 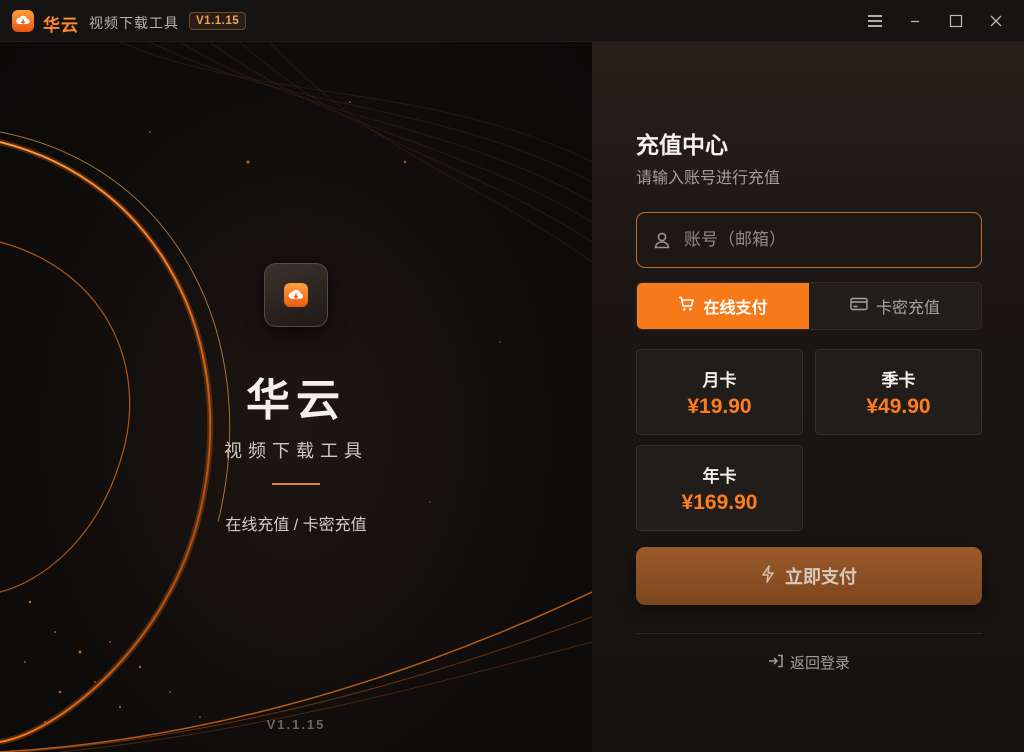 What do you see at coordinates (898, 380) in the screenshot?
I see `plan-name: 季卡` at bounding box center [898, 380].